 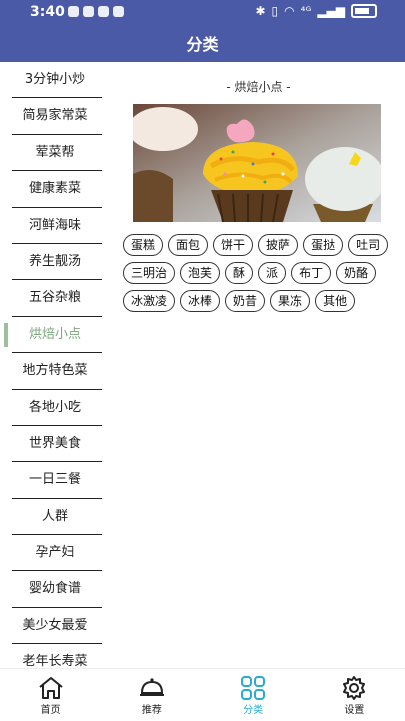 I want to click on nav-settings-label: 设置, so click(x=354, y=710).